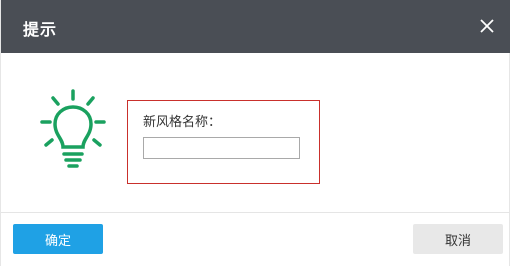 This screenshot has width=510, height=266. What do you see at coordinates (221, 148) in the screenshot?
I see `style-name-input` at bounding box center [221, 148].